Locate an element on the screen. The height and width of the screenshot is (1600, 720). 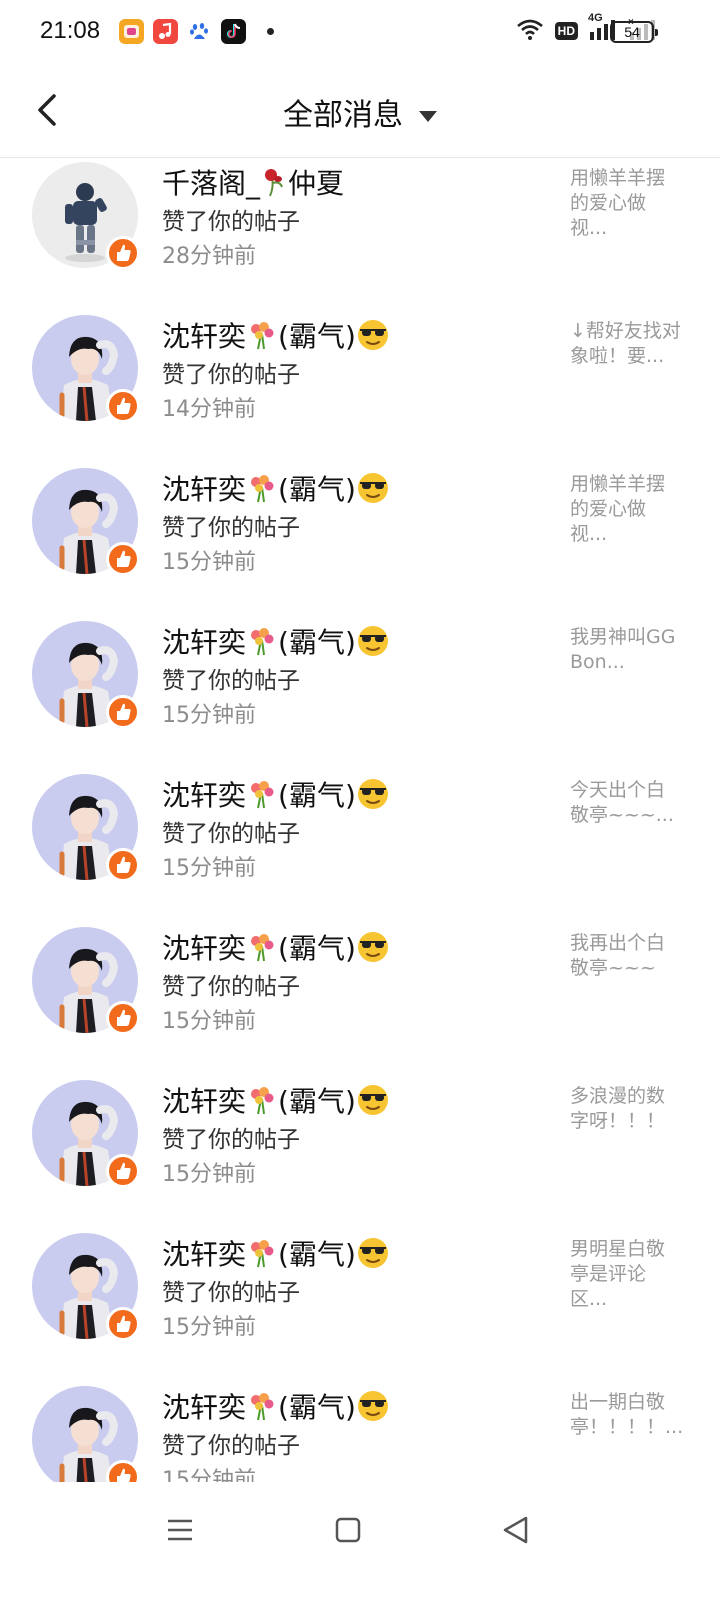
wilted-rose-emoji-icon is located at coordinates (274, 183).